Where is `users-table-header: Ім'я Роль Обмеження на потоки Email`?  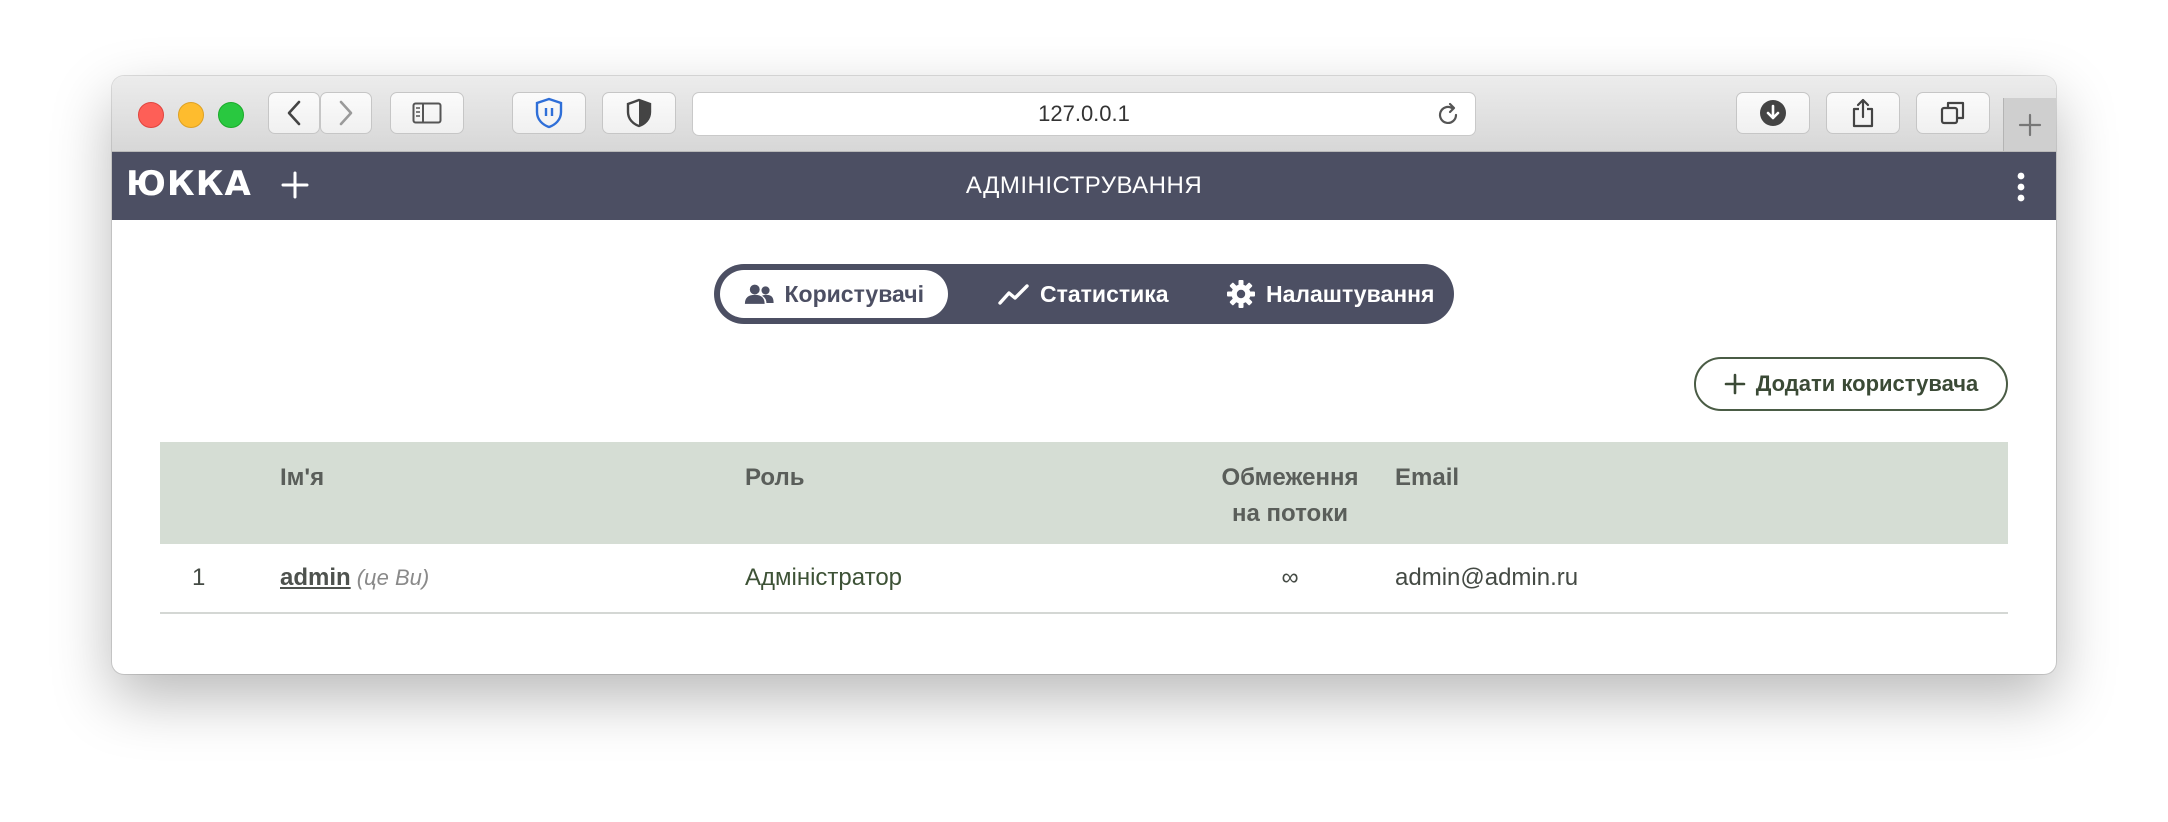
users-table-header: Ім'я Роль Обмеження на потоки Email is located at coordinates (1084, 493).